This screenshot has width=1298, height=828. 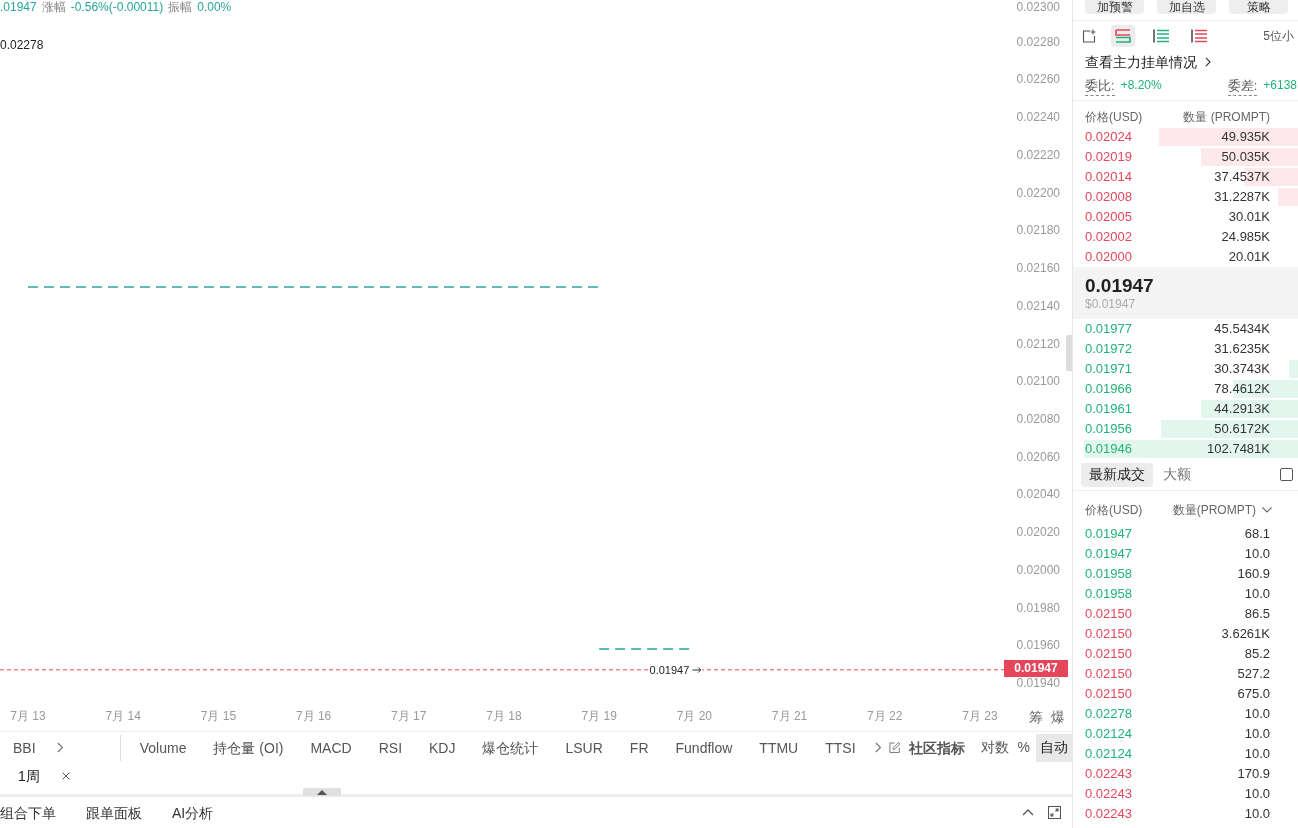 I want to click on price-axis-label: 0.01980, so click(x=1038, y=607).